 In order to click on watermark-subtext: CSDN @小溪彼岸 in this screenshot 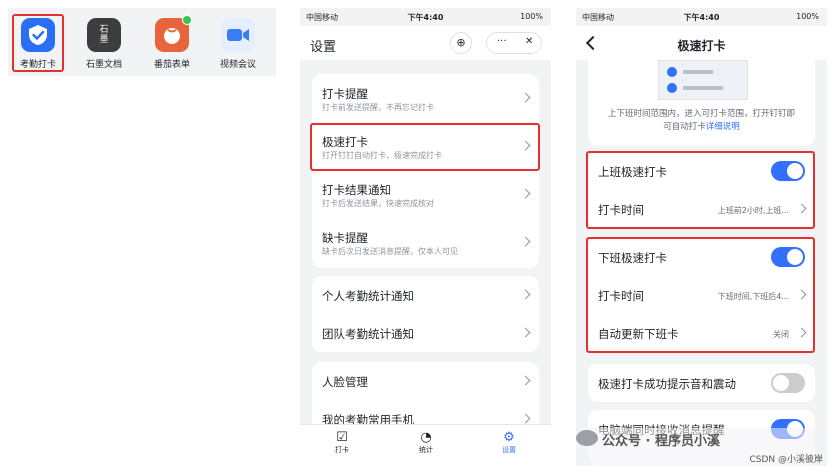, I will do `click(786, 460)`.